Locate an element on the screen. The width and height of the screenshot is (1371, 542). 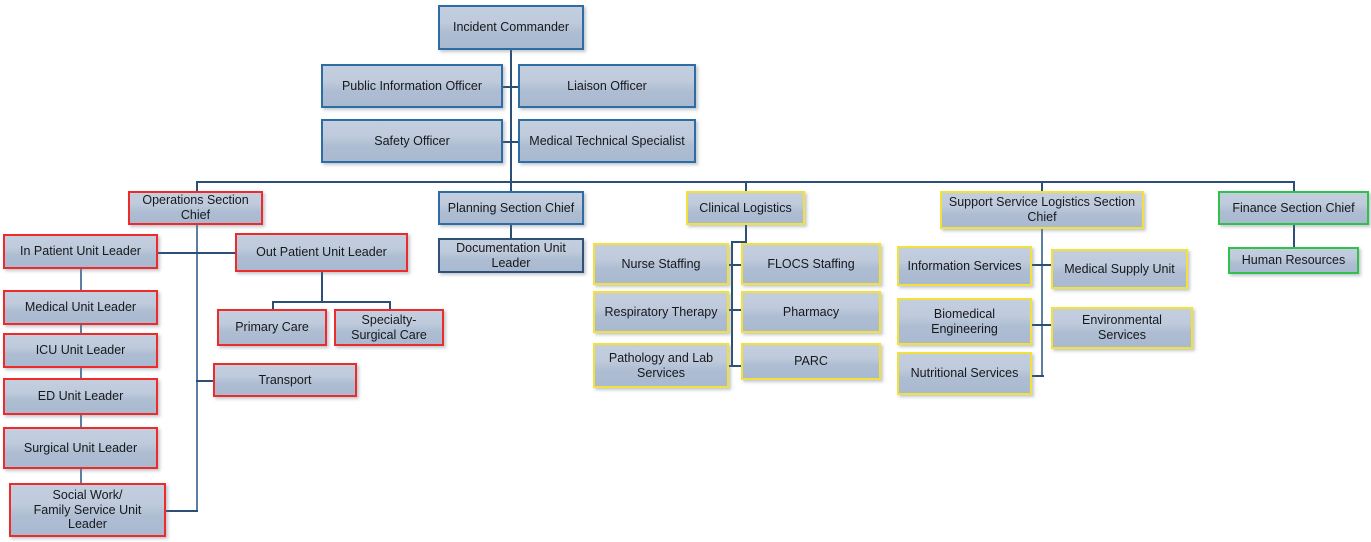
connector-drop-support is located at coordinates (1042, 186).